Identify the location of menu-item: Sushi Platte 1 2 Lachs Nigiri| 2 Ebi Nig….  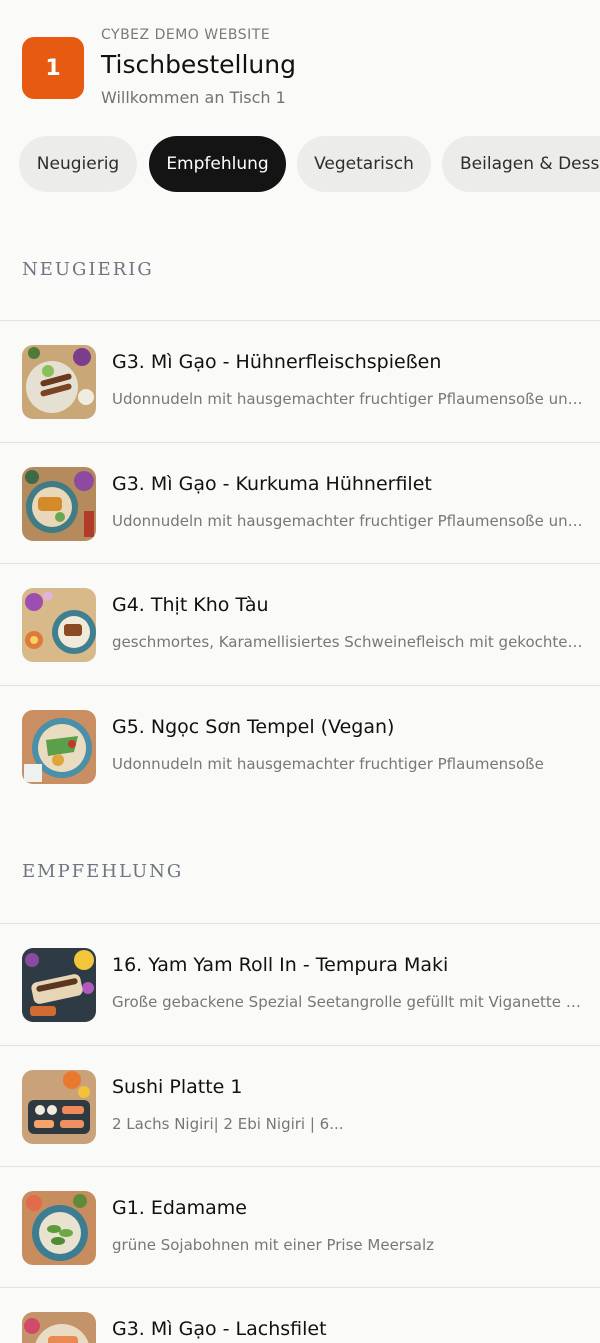
(300, 1106).